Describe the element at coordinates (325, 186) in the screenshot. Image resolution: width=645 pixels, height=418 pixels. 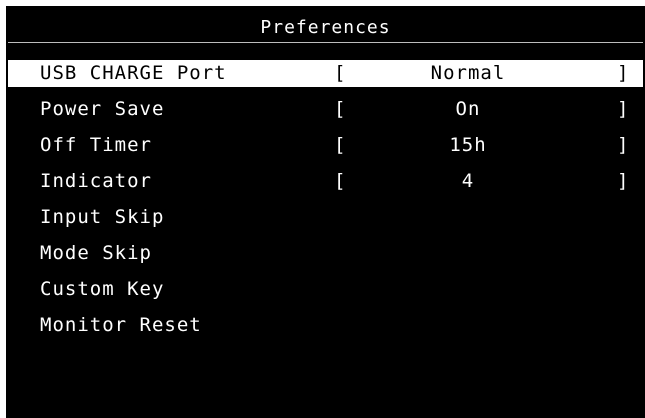
I see `menu-item-indicator: Indicator [ 4 ]` at that location.